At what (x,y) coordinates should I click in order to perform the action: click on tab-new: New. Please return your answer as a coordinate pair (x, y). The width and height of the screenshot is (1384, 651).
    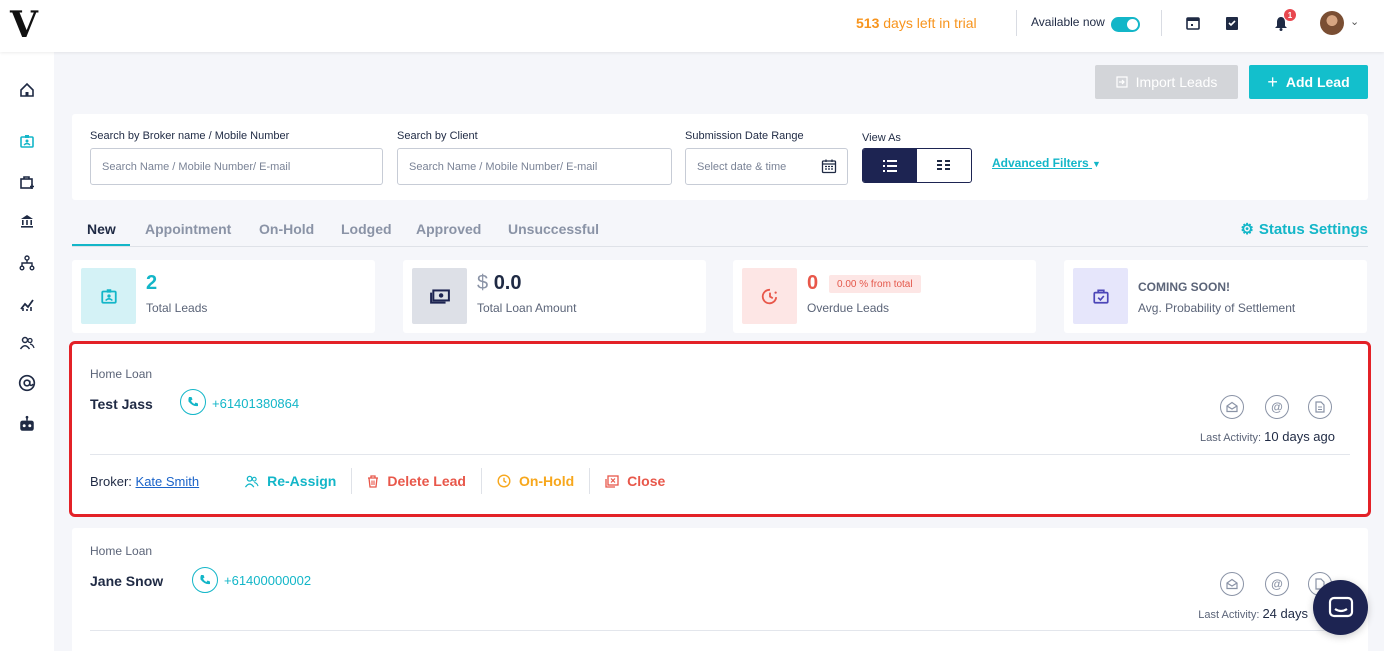
    Looking at the image, I should click on (101, 229).